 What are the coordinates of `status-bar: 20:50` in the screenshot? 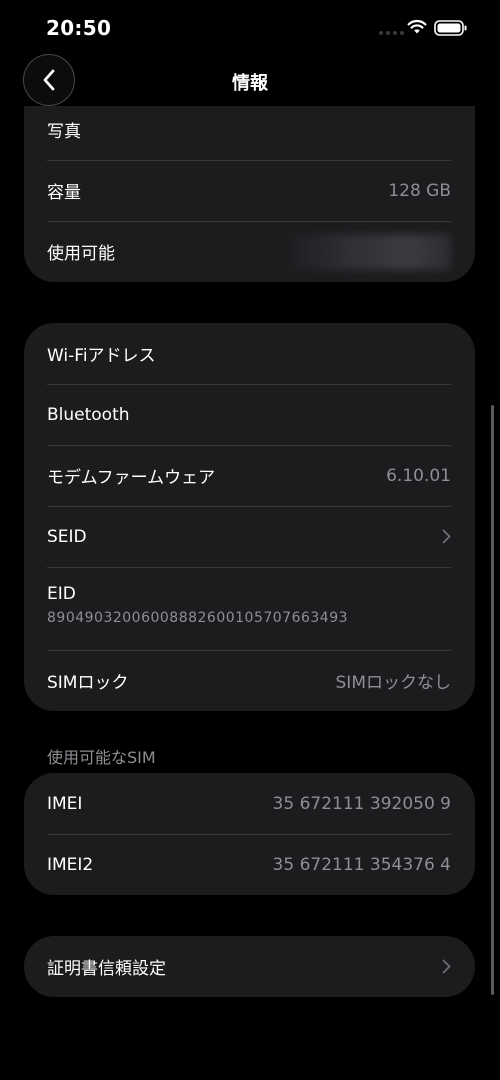 It's located at (250, 28).